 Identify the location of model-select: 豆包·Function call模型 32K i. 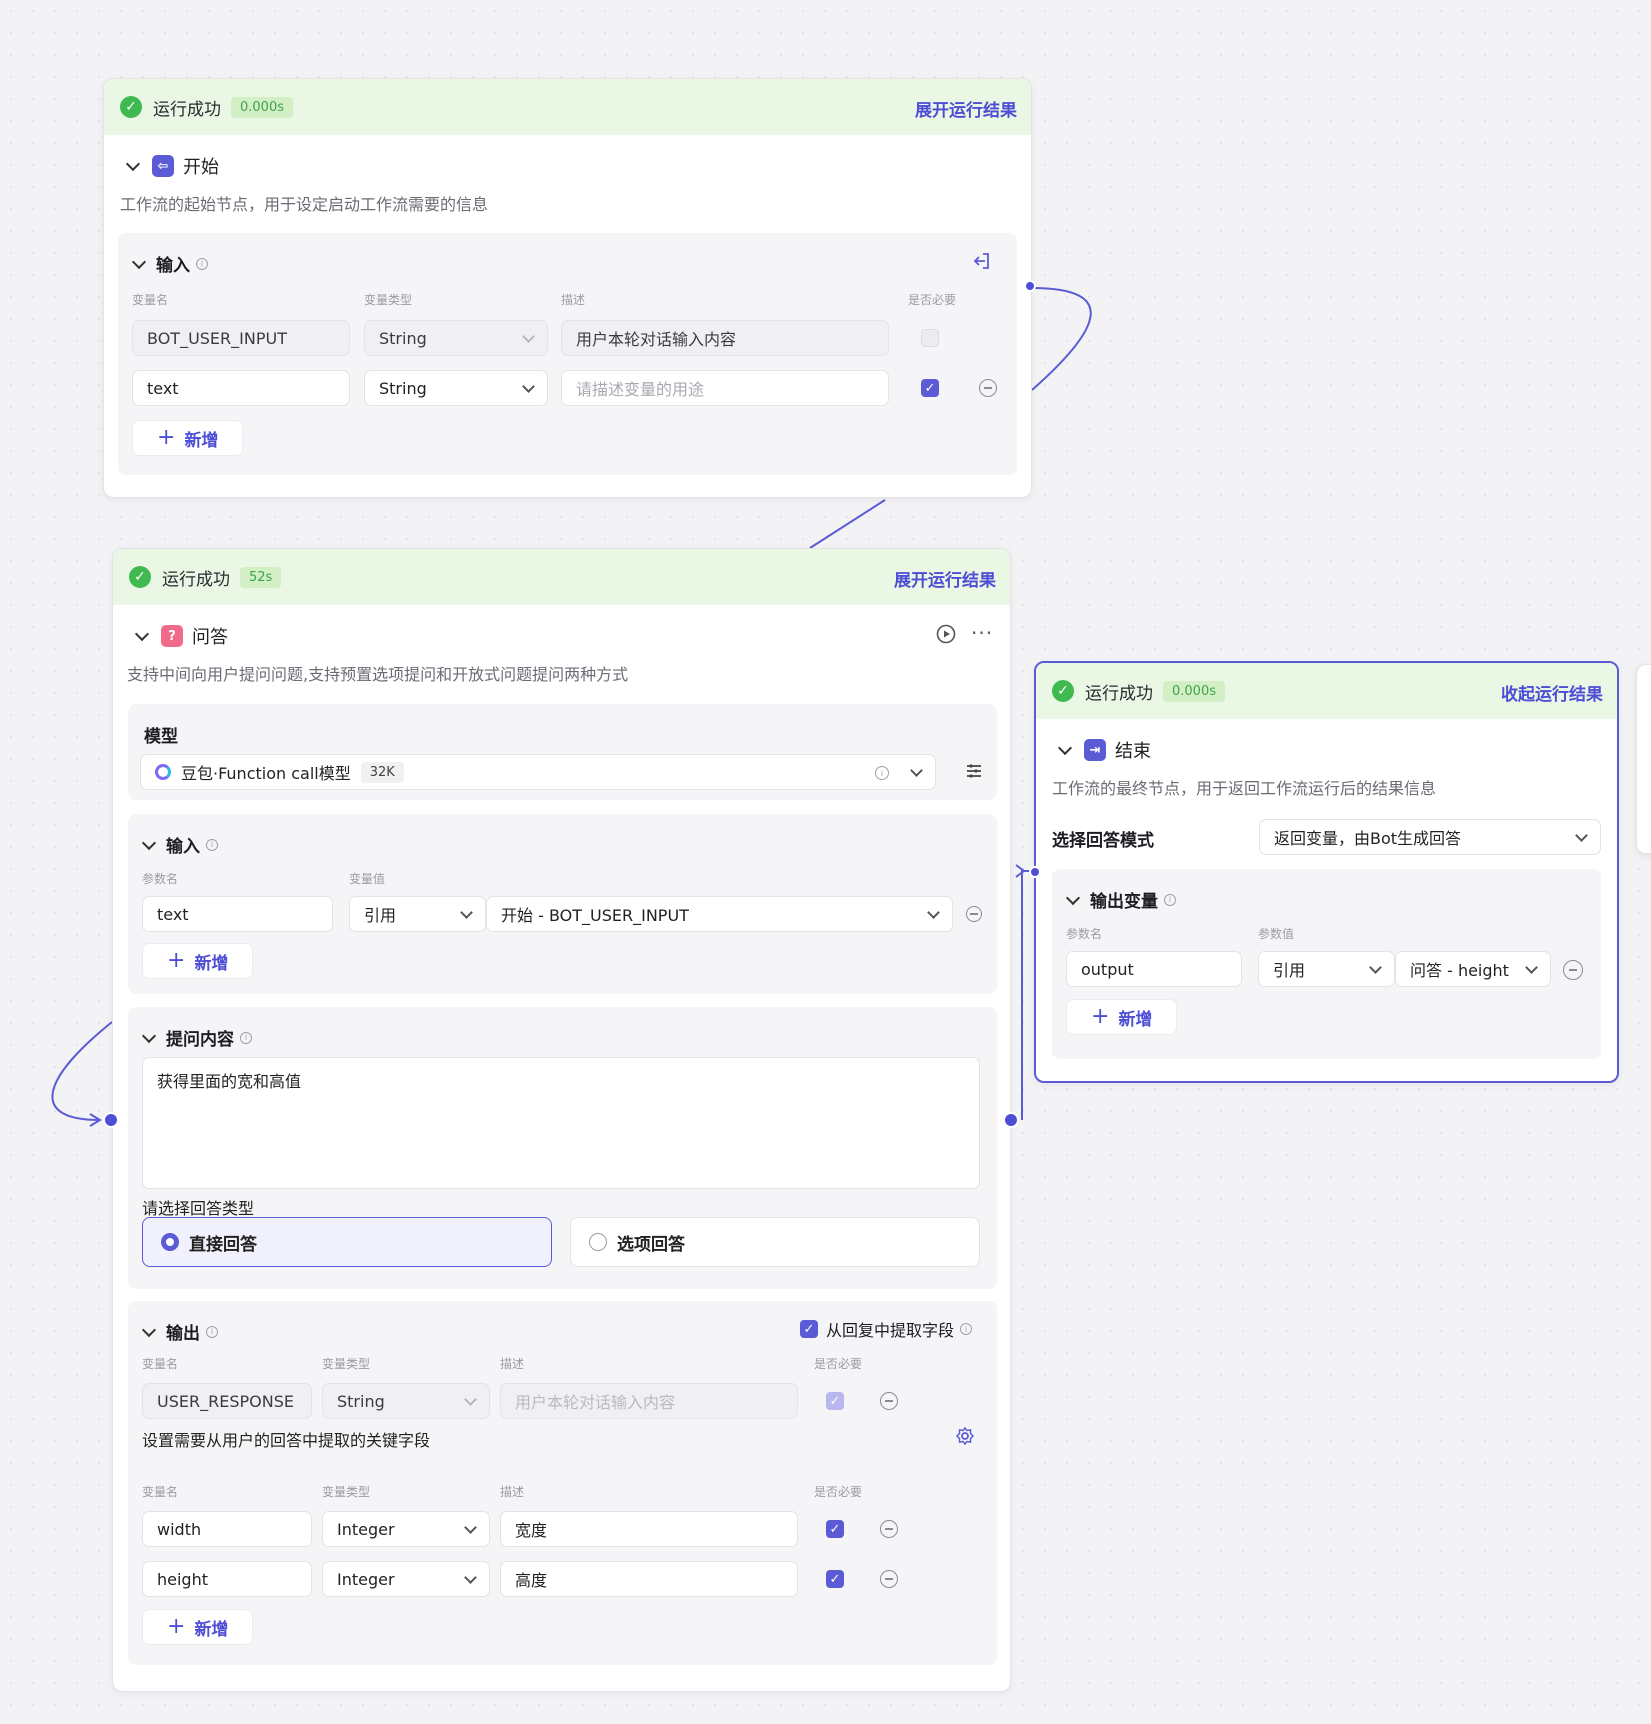
(538, 772).